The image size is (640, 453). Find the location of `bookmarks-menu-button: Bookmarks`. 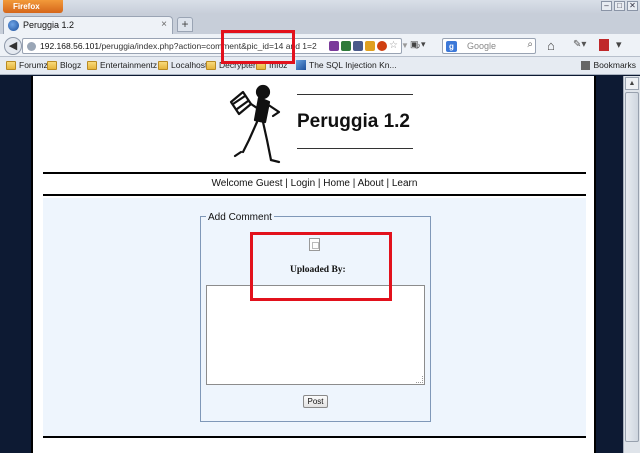

bookmarks-menu-button: Bookmarks is located at coordinates (608, 65).